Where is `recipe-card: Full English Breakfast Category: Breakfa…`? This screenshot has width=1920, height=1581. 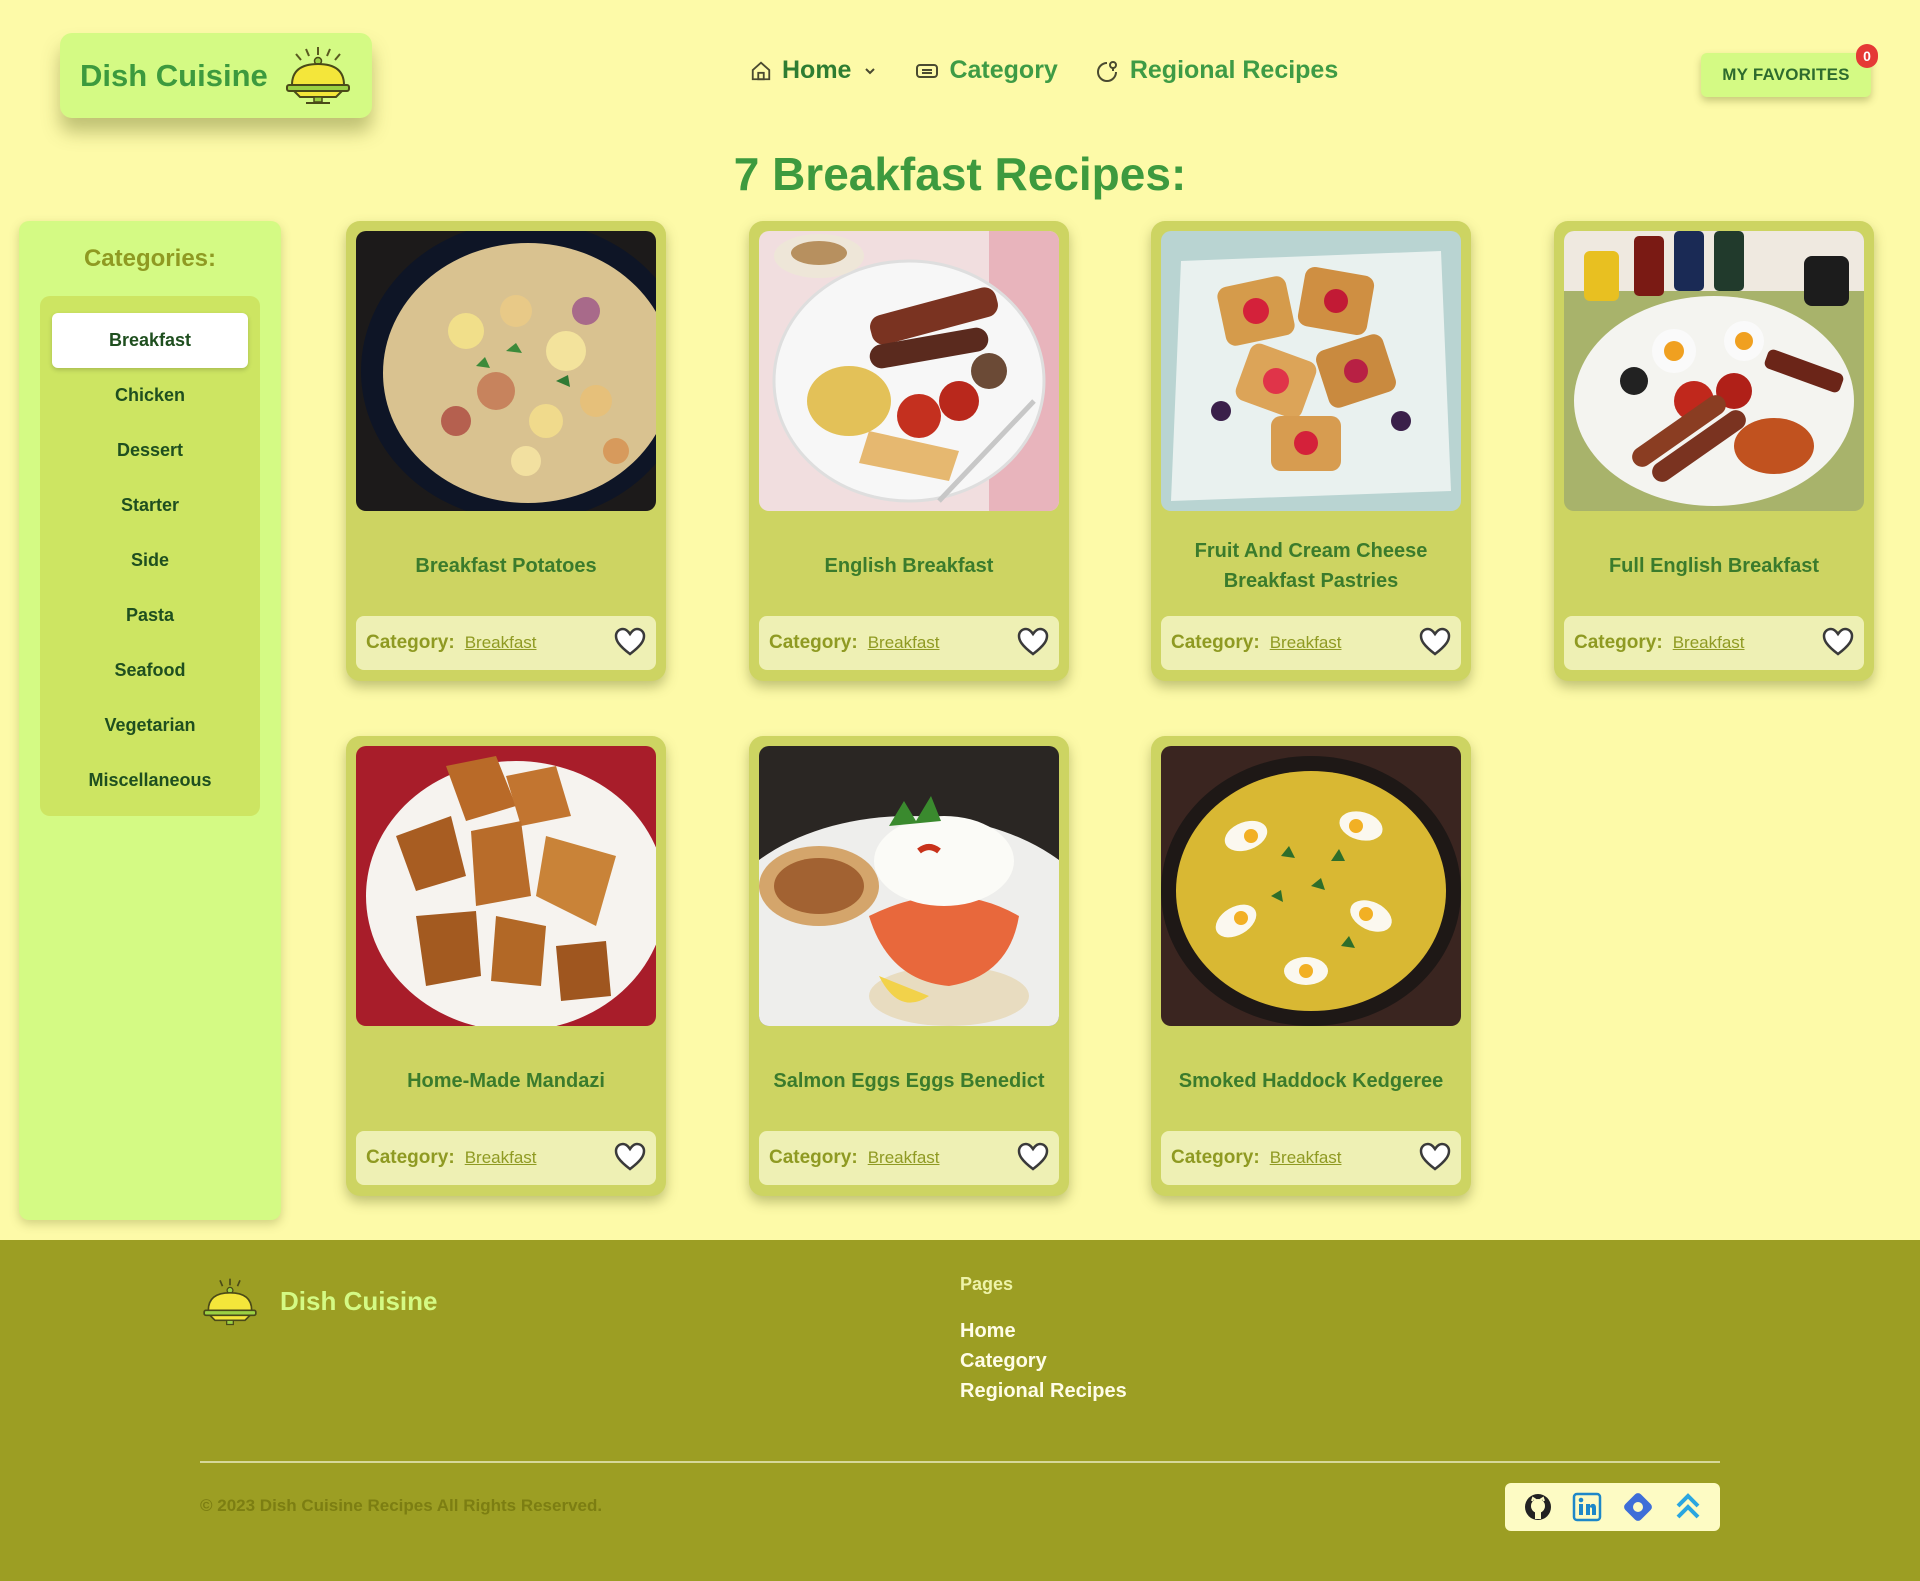
recipe-card: Full English Breakfast Category: Breakfa… is located at coordinates (1714, 451).